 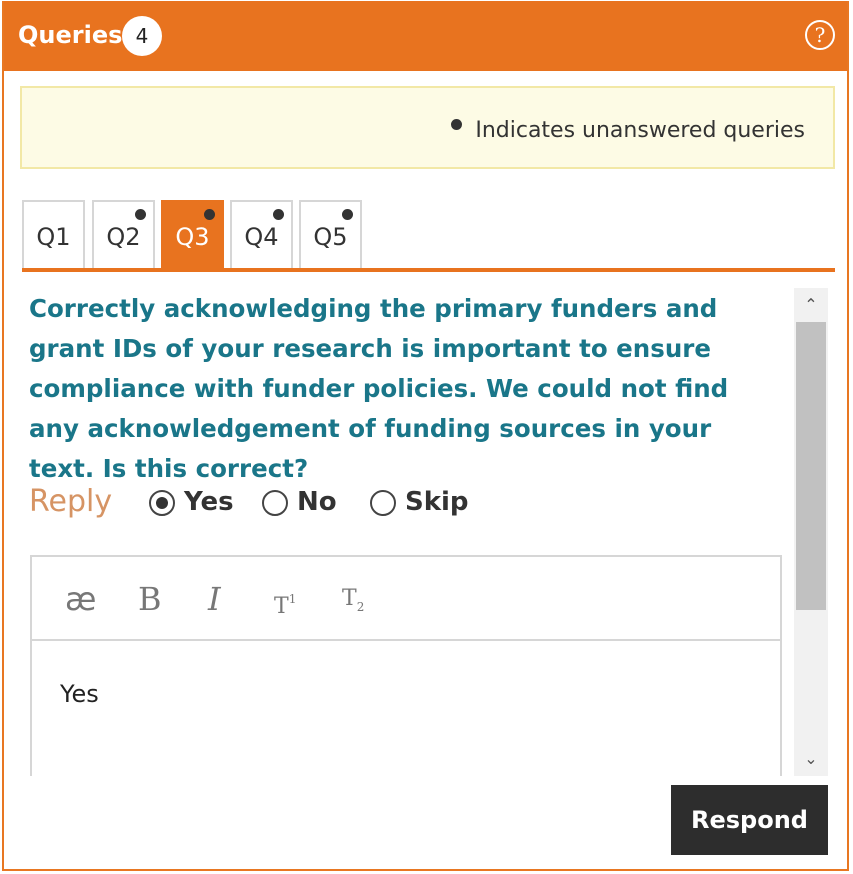 I want to click on scroll-down-icon: ⌄, so click(x=811, y=759).